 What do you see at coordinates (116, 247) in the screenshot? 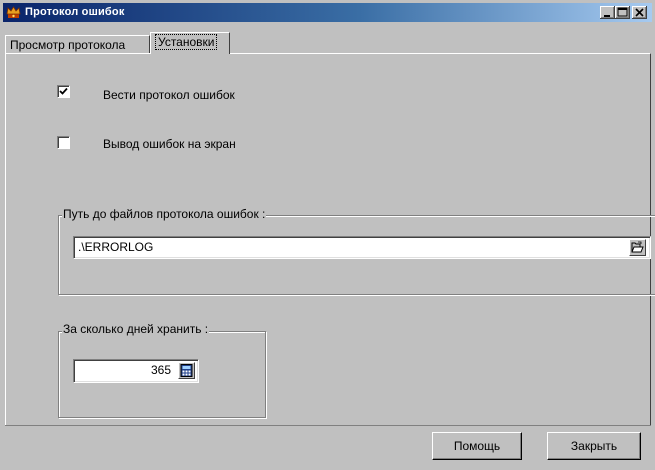
I see `log-path-value: .\ERRORLOG` at bounding box center [116, 247].